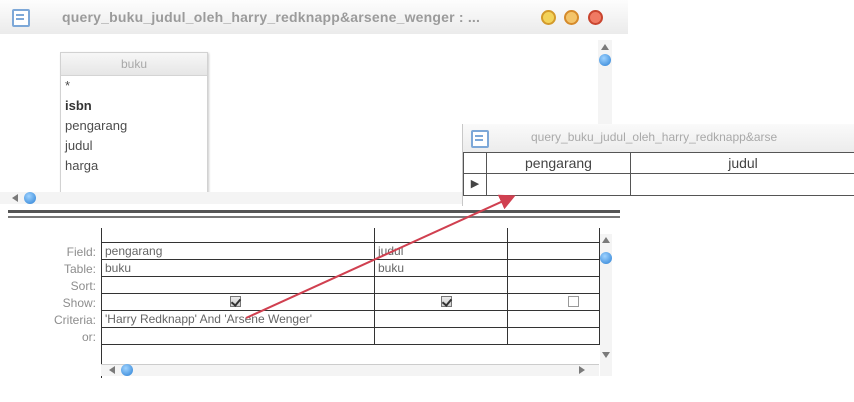 This screenshot has width=854, height=402. What do you see at coordinates (314, 214) in the screenshot?
I see `pane-splitter` at bounding box center [314, 214].